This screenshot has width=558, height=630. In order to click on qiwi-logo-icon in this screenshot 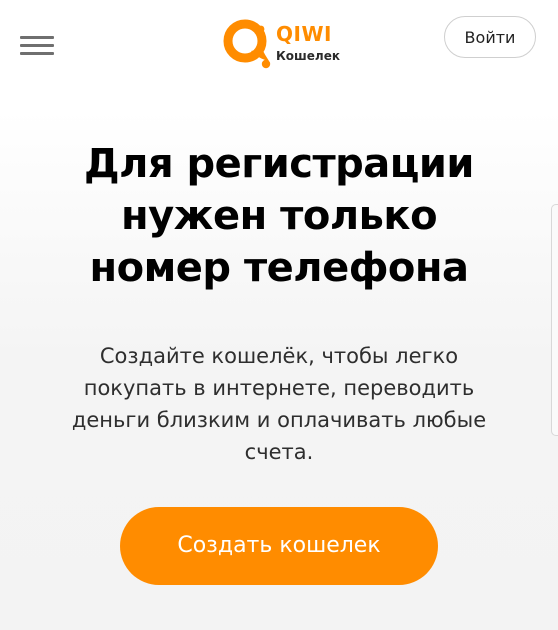, I will do `click(247, 44)`.